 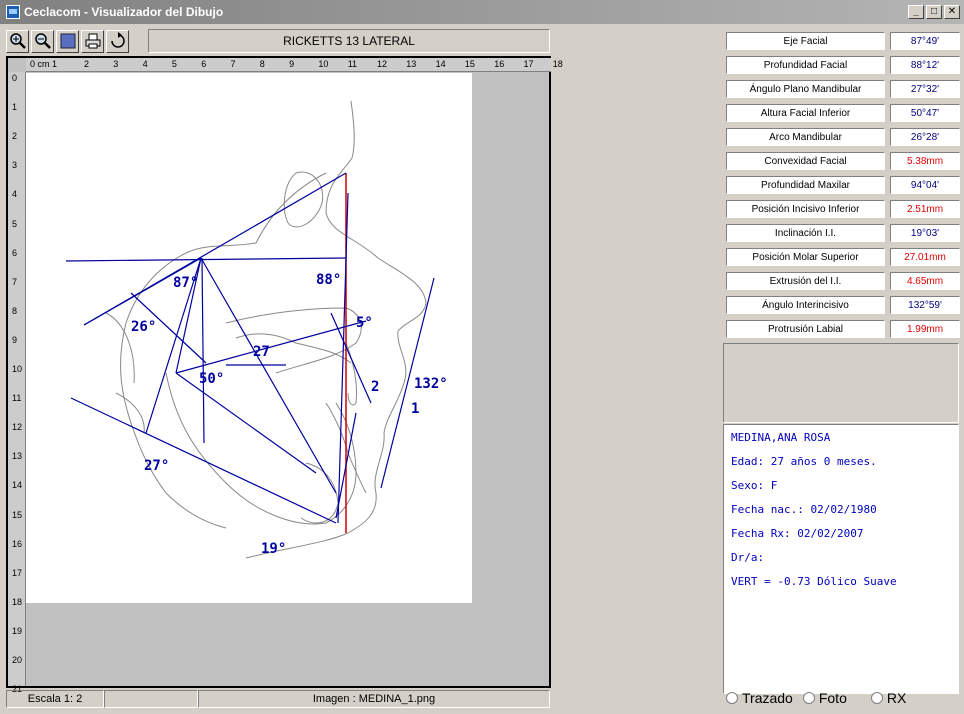 I want to click on frankfort-plane, so click(x=206, y=259).